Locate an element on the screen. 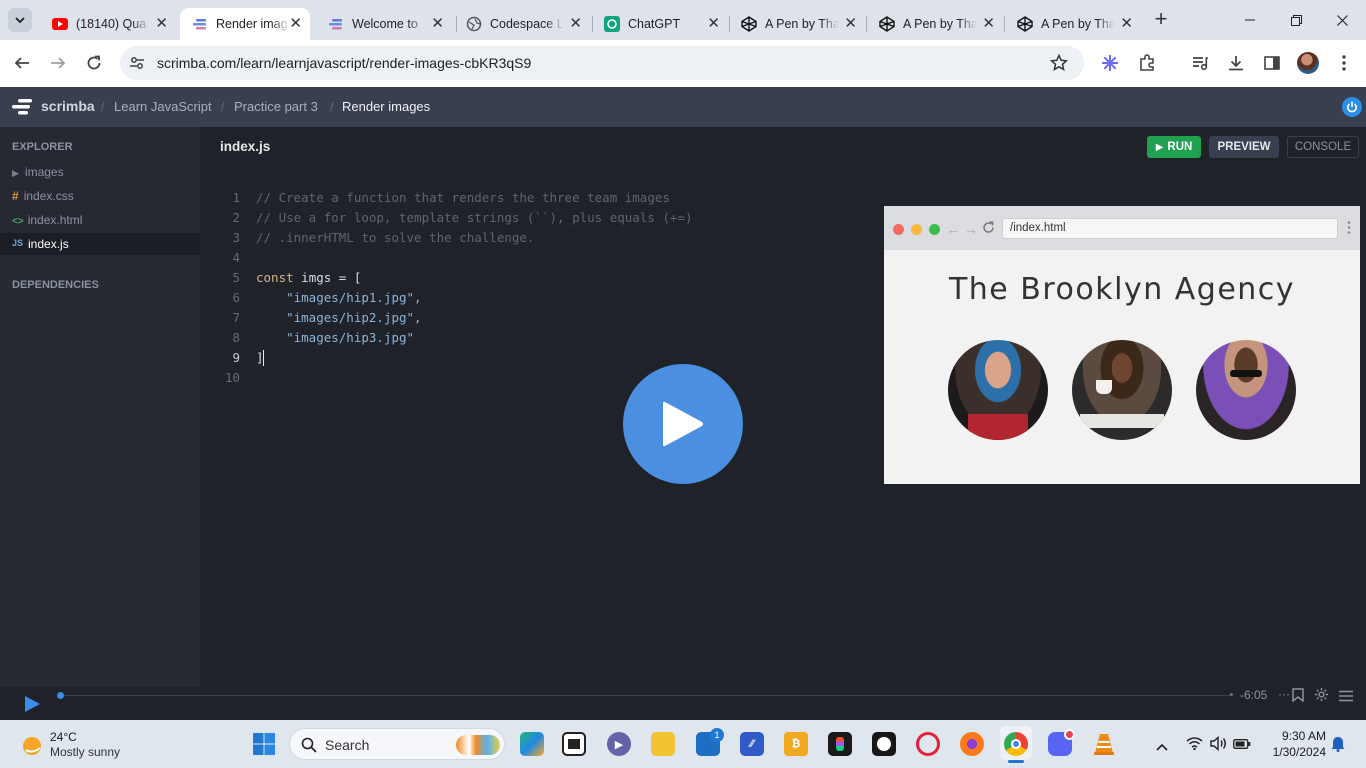 This screenshot has width=1366, height=768. preview-url-field: /index.html is located at coordinates (1170, 228).